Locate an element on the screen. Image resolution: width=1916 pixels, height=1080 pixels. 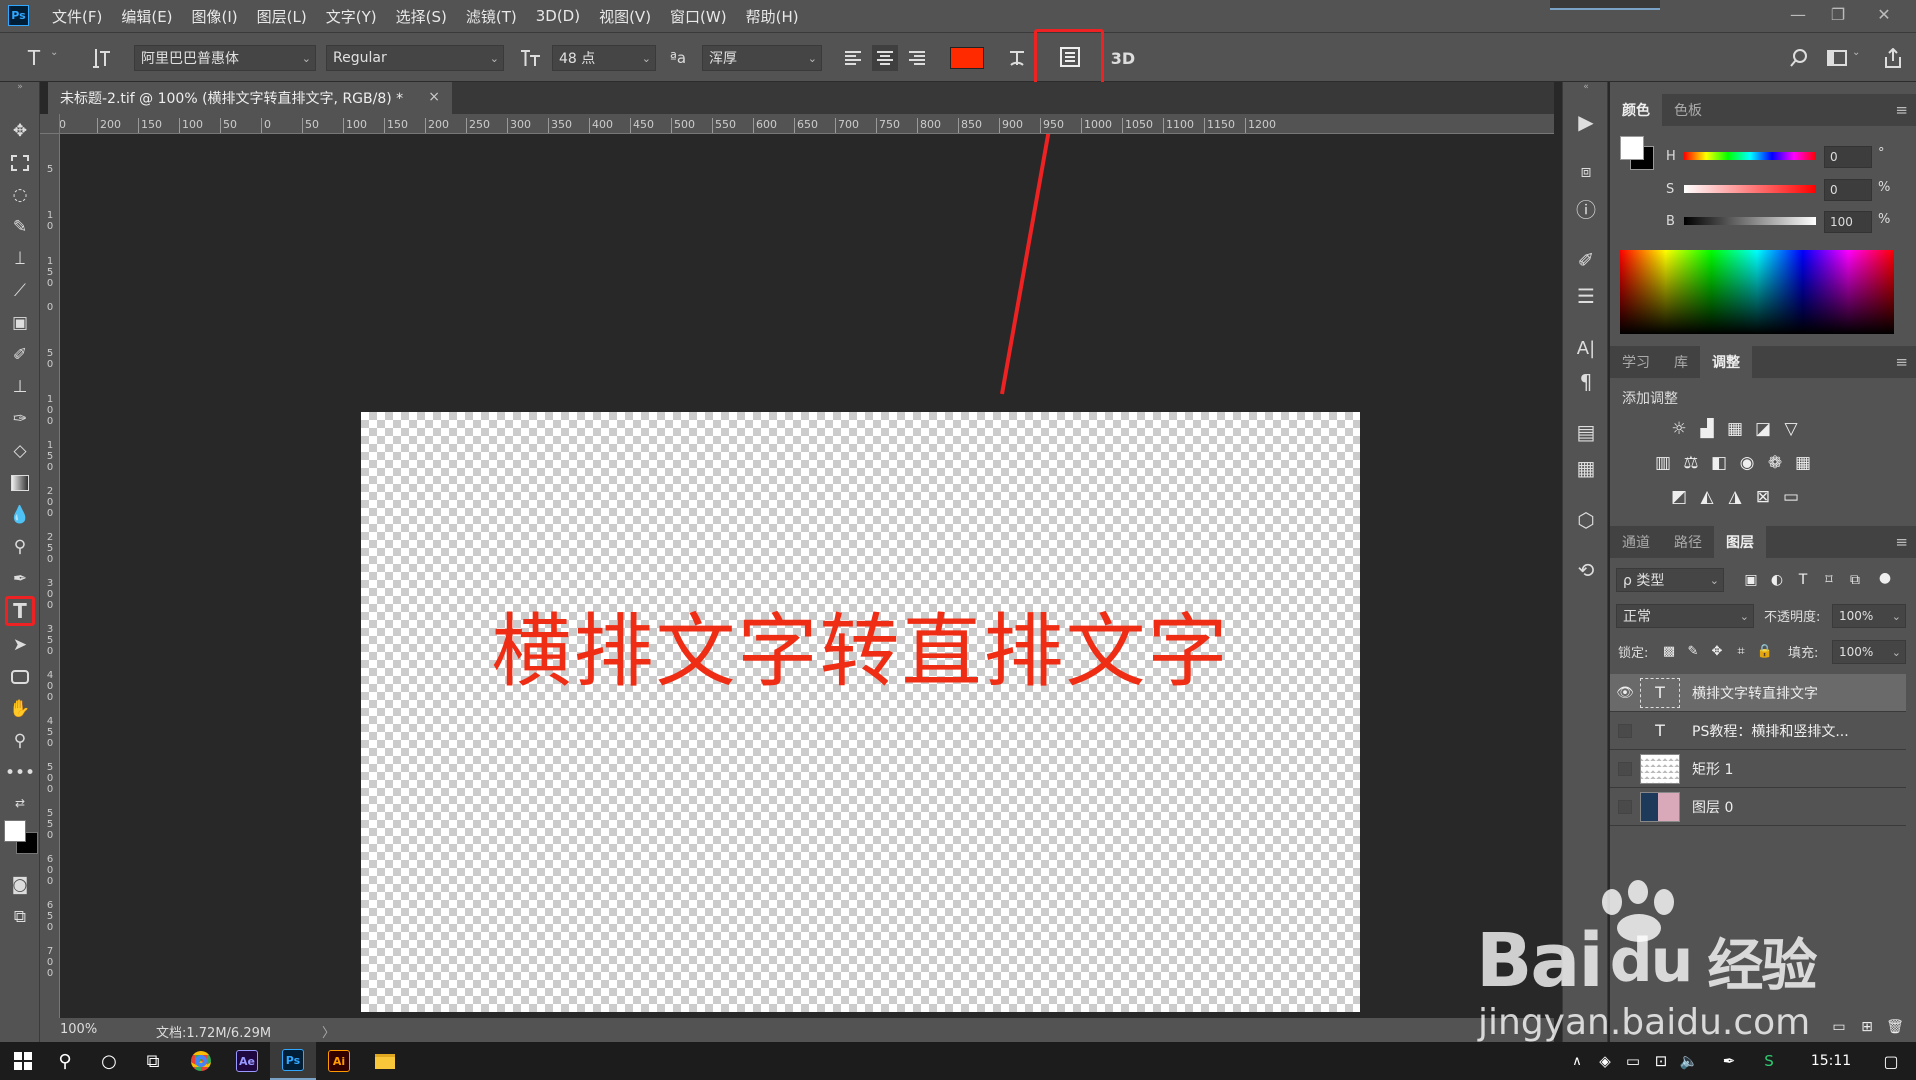
panel-menu-icon: ≡ is located at coordinates (1901, 542).